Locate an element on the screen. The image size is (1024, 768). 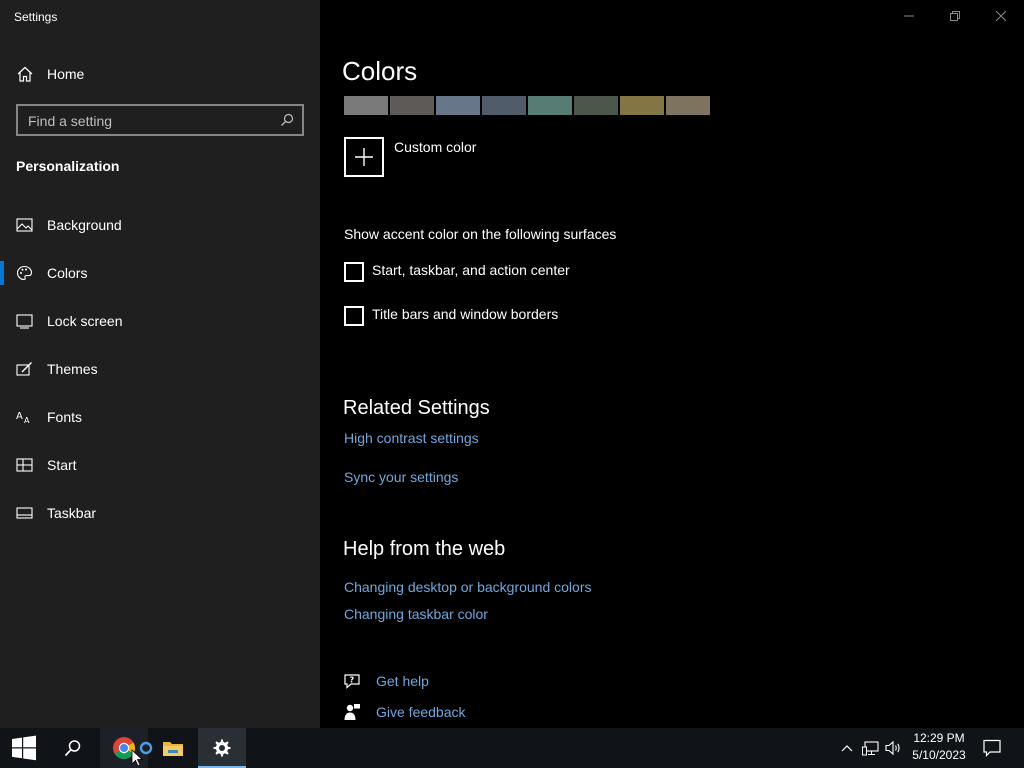
notification-icon is located at coordinates (992, 748).